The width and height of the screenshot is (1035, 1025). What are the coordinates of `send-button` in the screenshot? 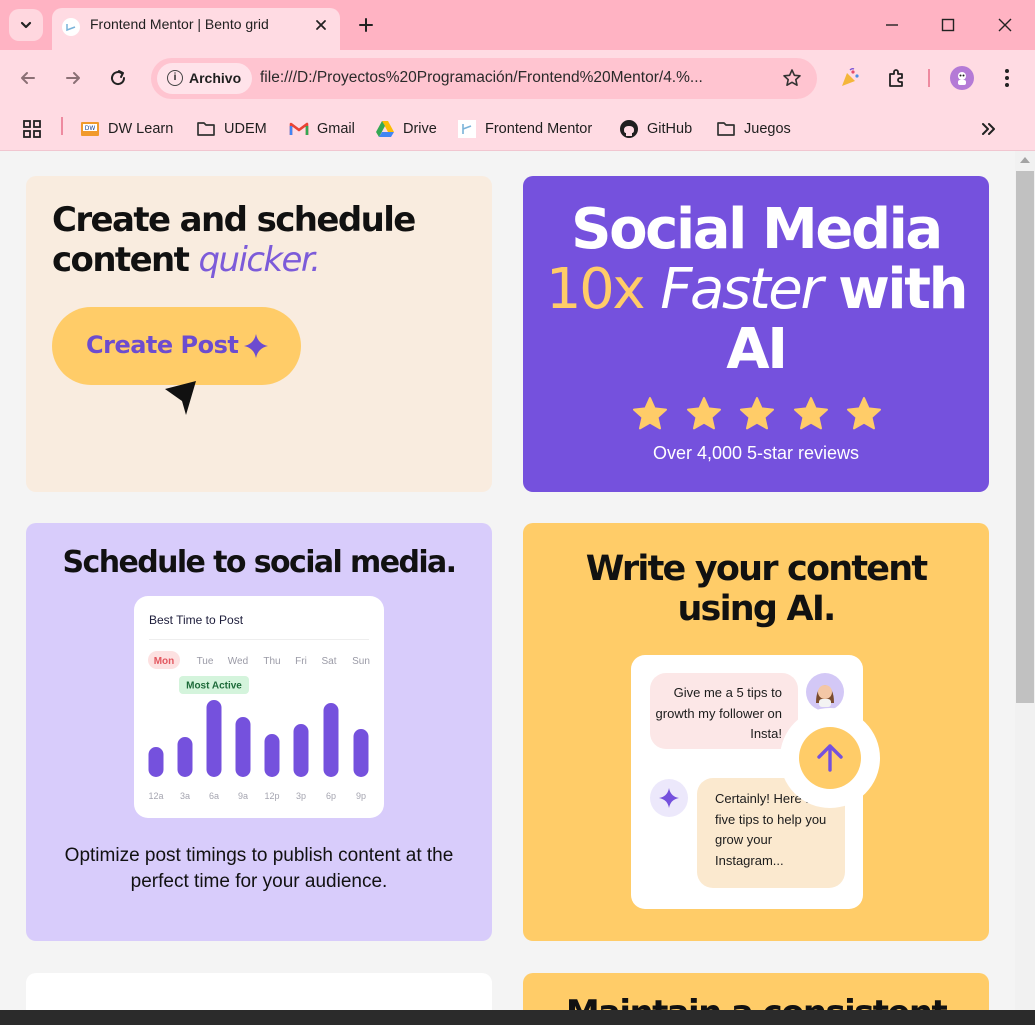 It's located at (830, 758).